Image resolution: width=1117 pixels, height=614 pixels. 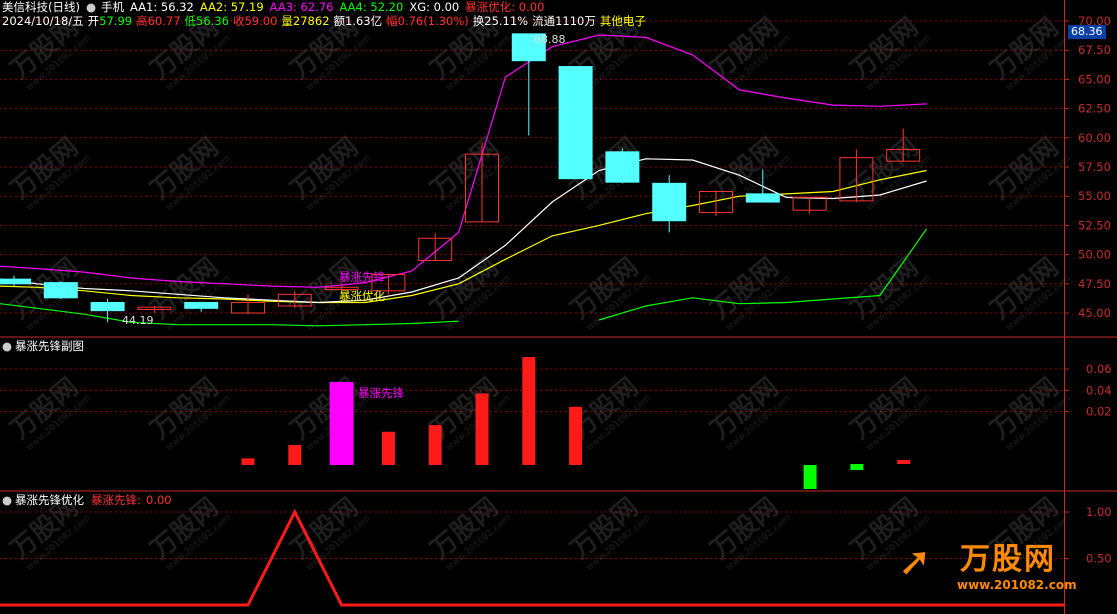 I want to click on sub1-dropdown-icon: ●, so click(x=7, y=346).